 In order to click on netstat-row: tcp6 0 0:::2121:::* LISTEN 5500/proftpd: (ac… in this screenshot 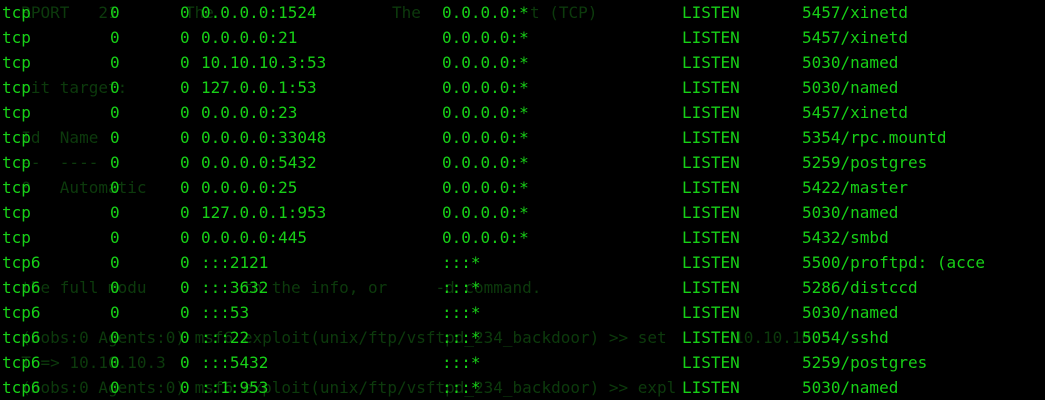, I will do `click(522, 262)`.